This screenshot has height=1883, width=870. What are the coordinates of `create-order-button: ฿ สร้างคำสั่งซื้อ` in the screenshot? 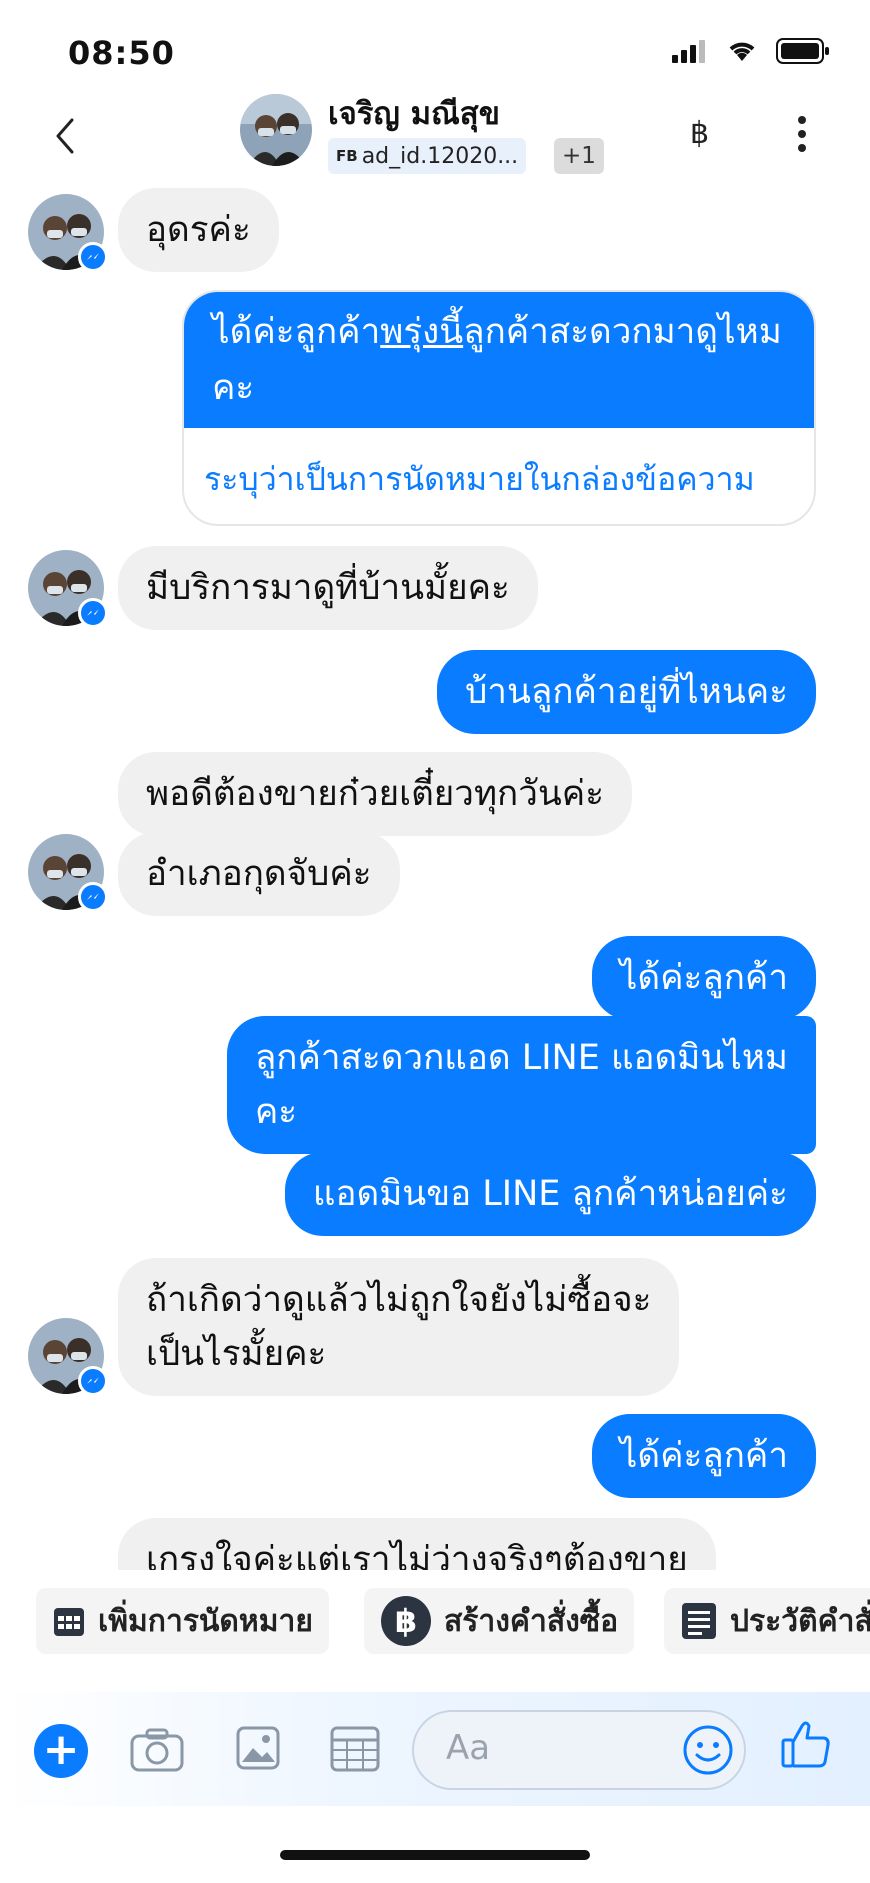 It's located at (499, 1621).